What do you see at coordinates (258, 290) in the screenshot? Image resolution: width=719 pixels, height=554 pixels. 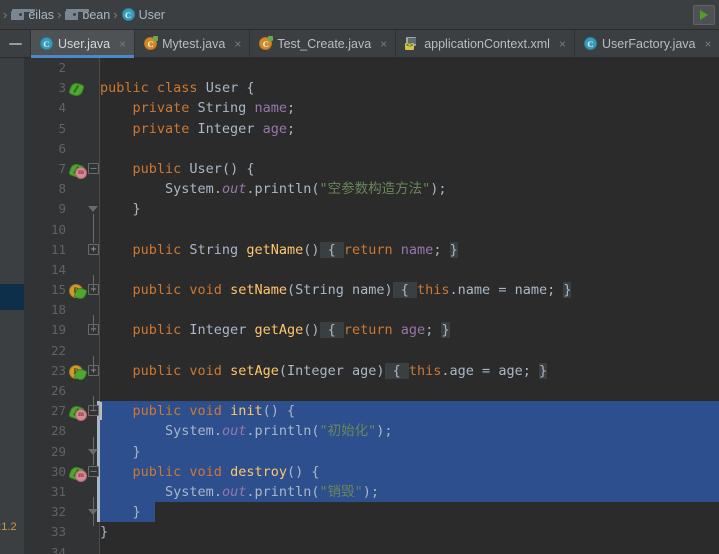 I see `code-token: setName` at bounding box center [258, 290].